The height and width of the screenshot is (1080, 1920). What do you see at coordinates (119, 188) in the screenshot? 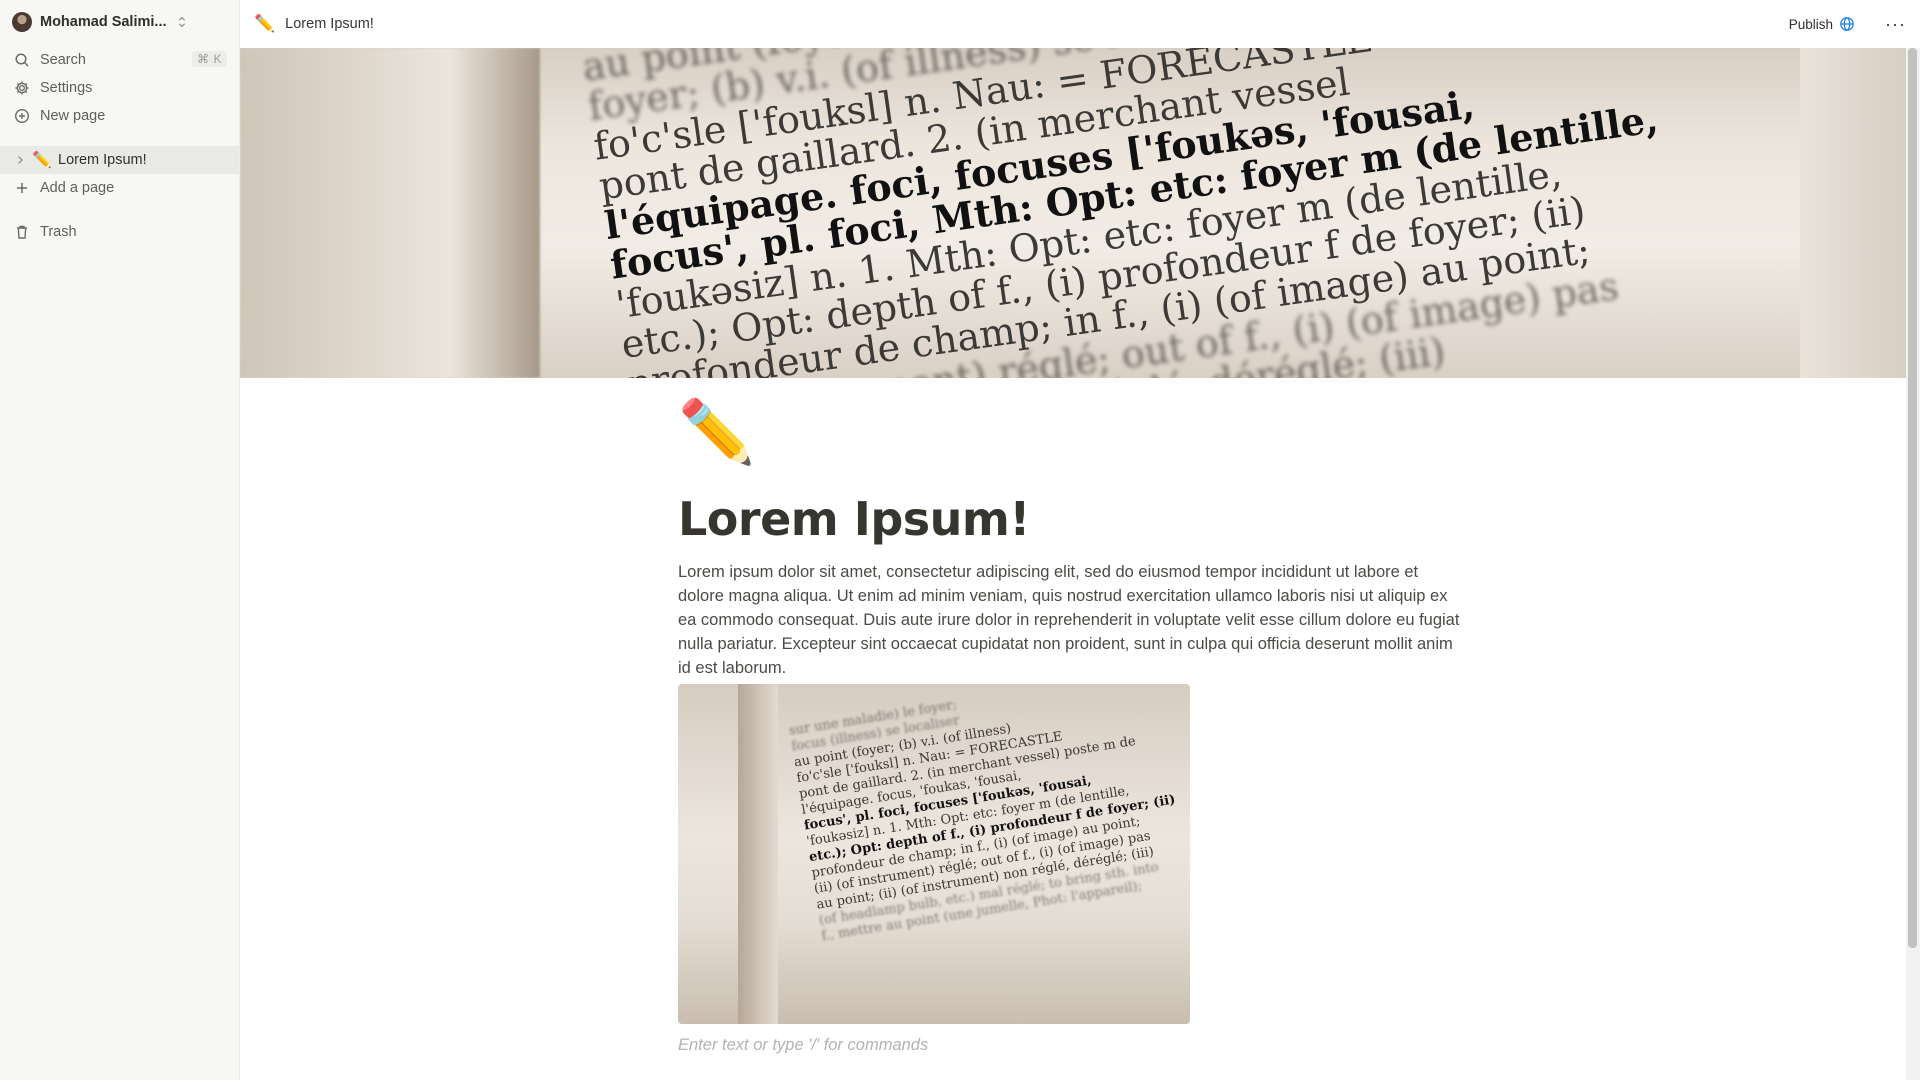
I see `add-page-button: Add a page` at bounding box center [119, 188].